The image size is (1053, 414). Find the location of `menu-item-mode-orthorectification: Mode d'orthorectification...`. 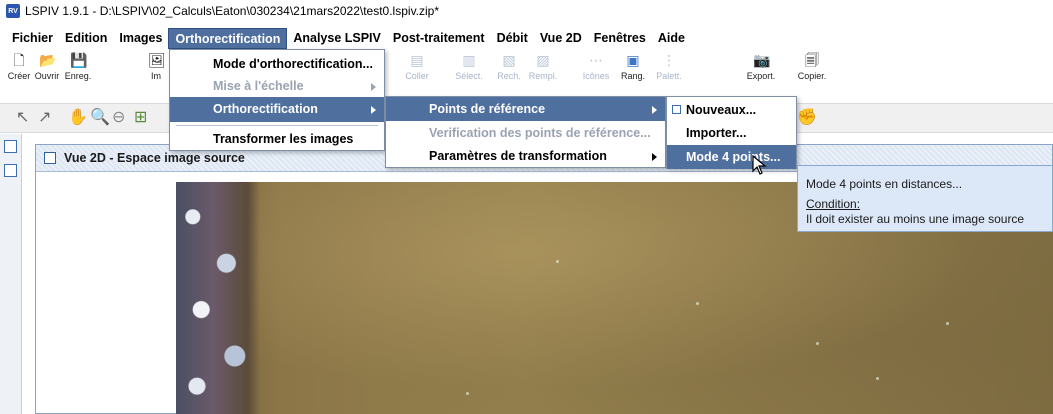

menu-item-mode-orthorectification: Mode d'orthorectification... is located at coordinates (277, 64).